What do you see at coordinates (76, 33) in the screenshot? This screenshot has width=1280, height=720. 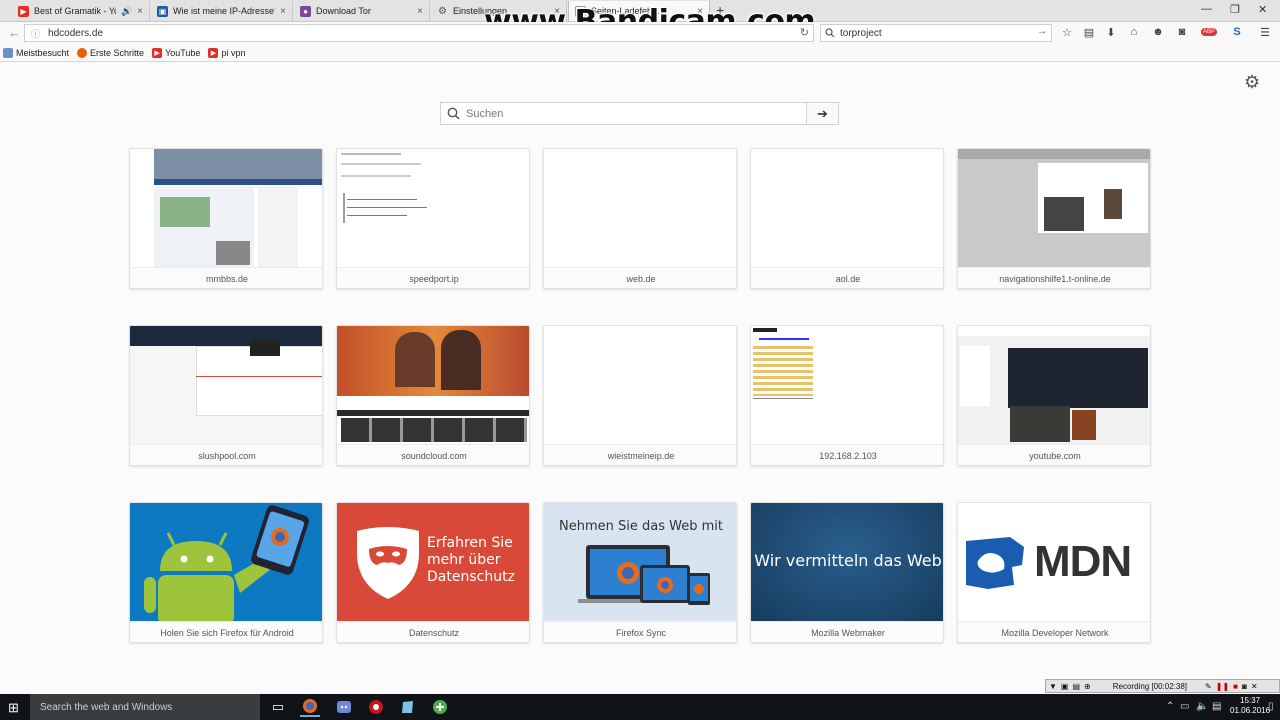 I see `url-text: hdcoders.de` at bounding box center [76, 33].